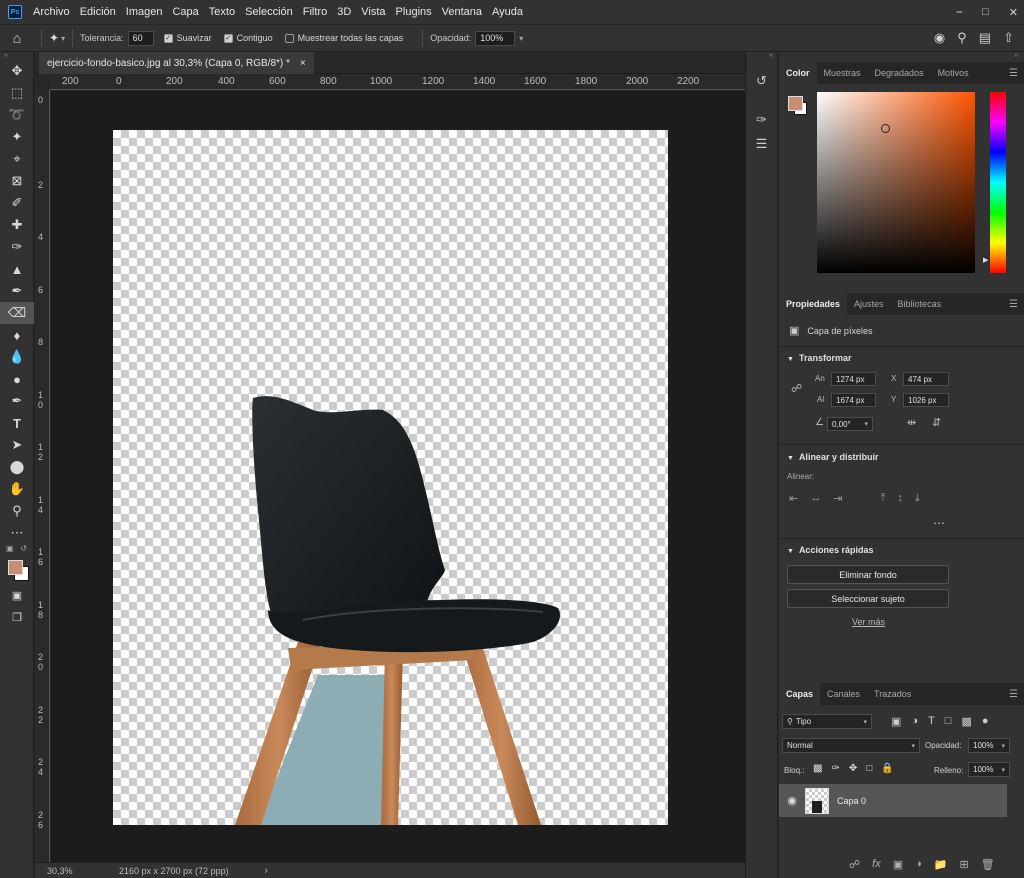 The image size is (1024, 878). What do you see at coordinates (868, 622) in the screenshot?
I see `see-more-link: Ver más` at bounding box center [868, 622].